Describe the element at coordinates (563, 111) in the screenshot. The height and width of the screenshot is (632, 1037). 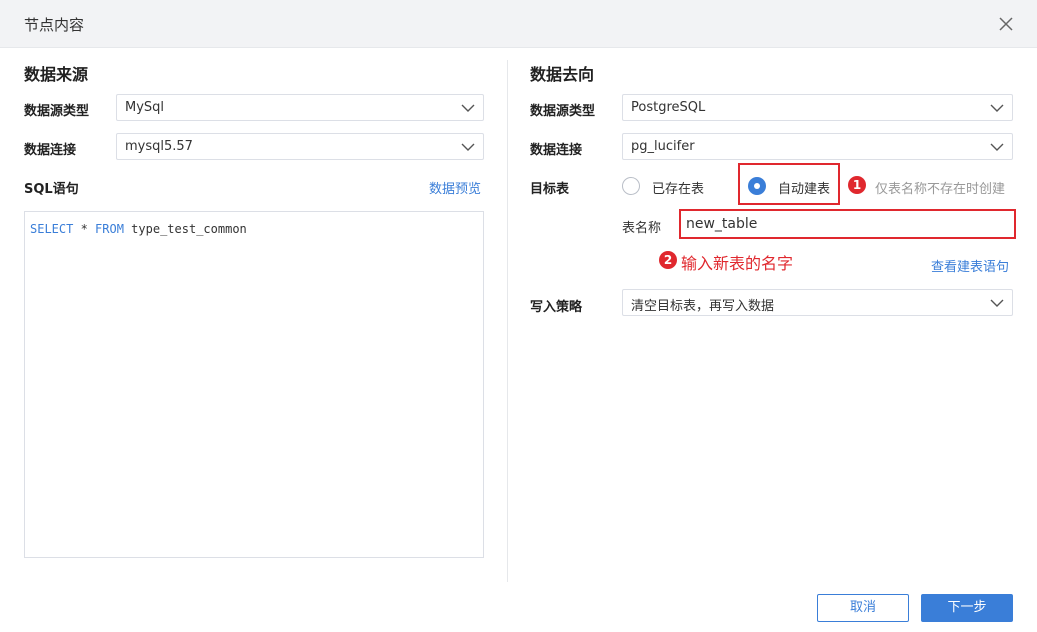
I see `target-type-label: 数据源类型` at that location.